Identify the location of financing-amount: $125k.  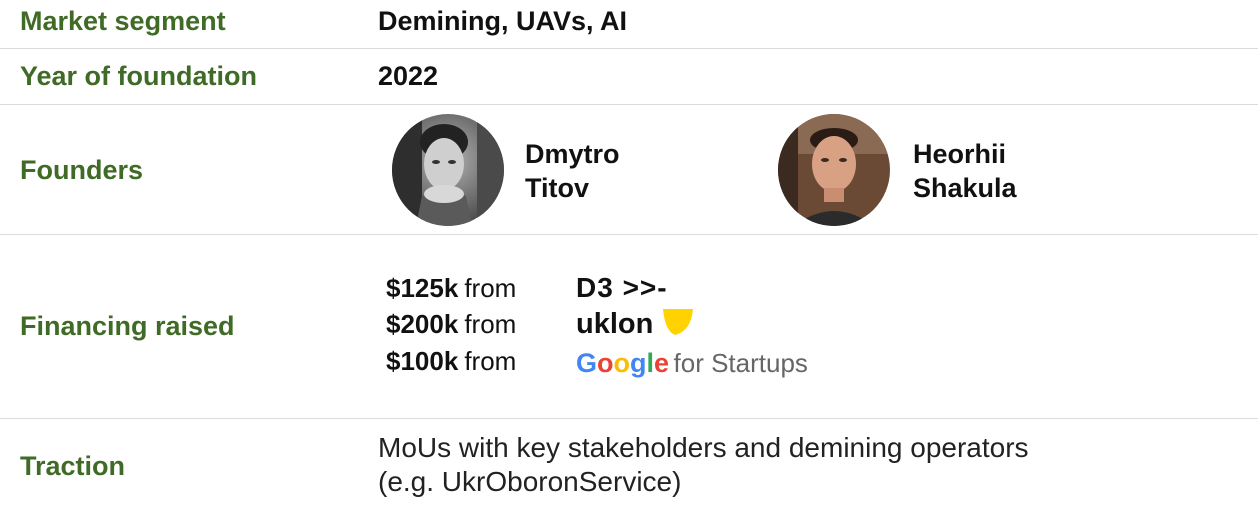
(422, 288).